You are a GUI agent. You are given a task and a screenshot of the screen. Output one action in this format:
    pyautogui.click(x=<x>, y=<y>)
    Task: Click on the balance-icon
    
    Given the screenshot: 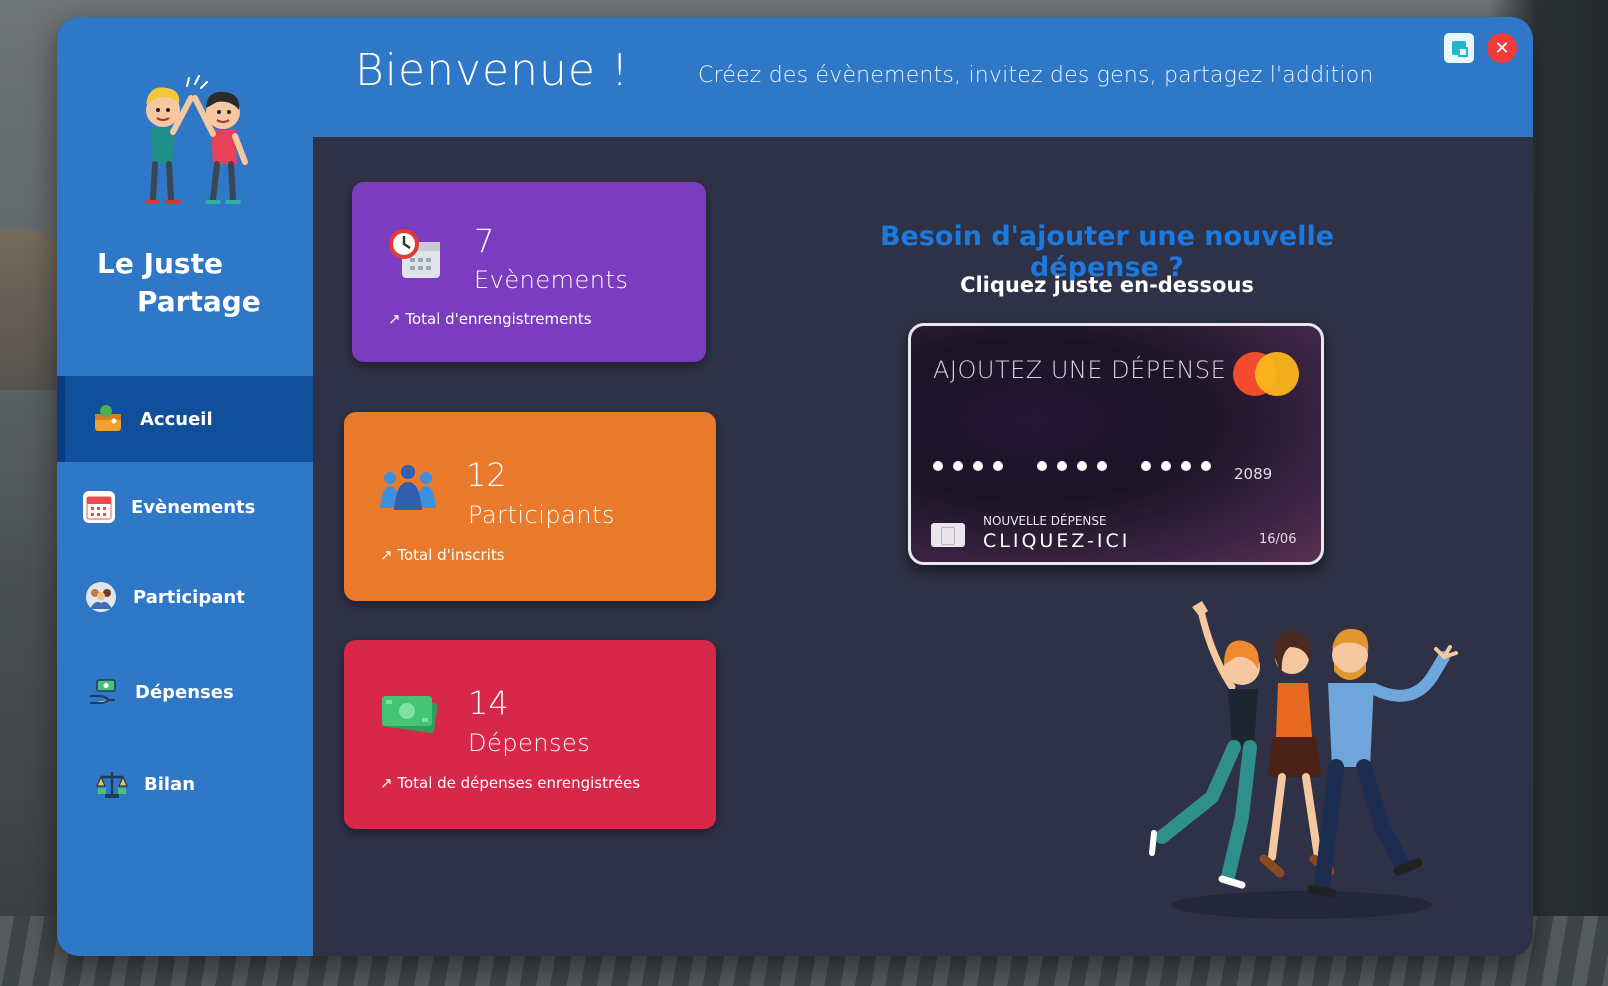 What is the action you would take?
    pyautogui.click(x=112, y=784)
    